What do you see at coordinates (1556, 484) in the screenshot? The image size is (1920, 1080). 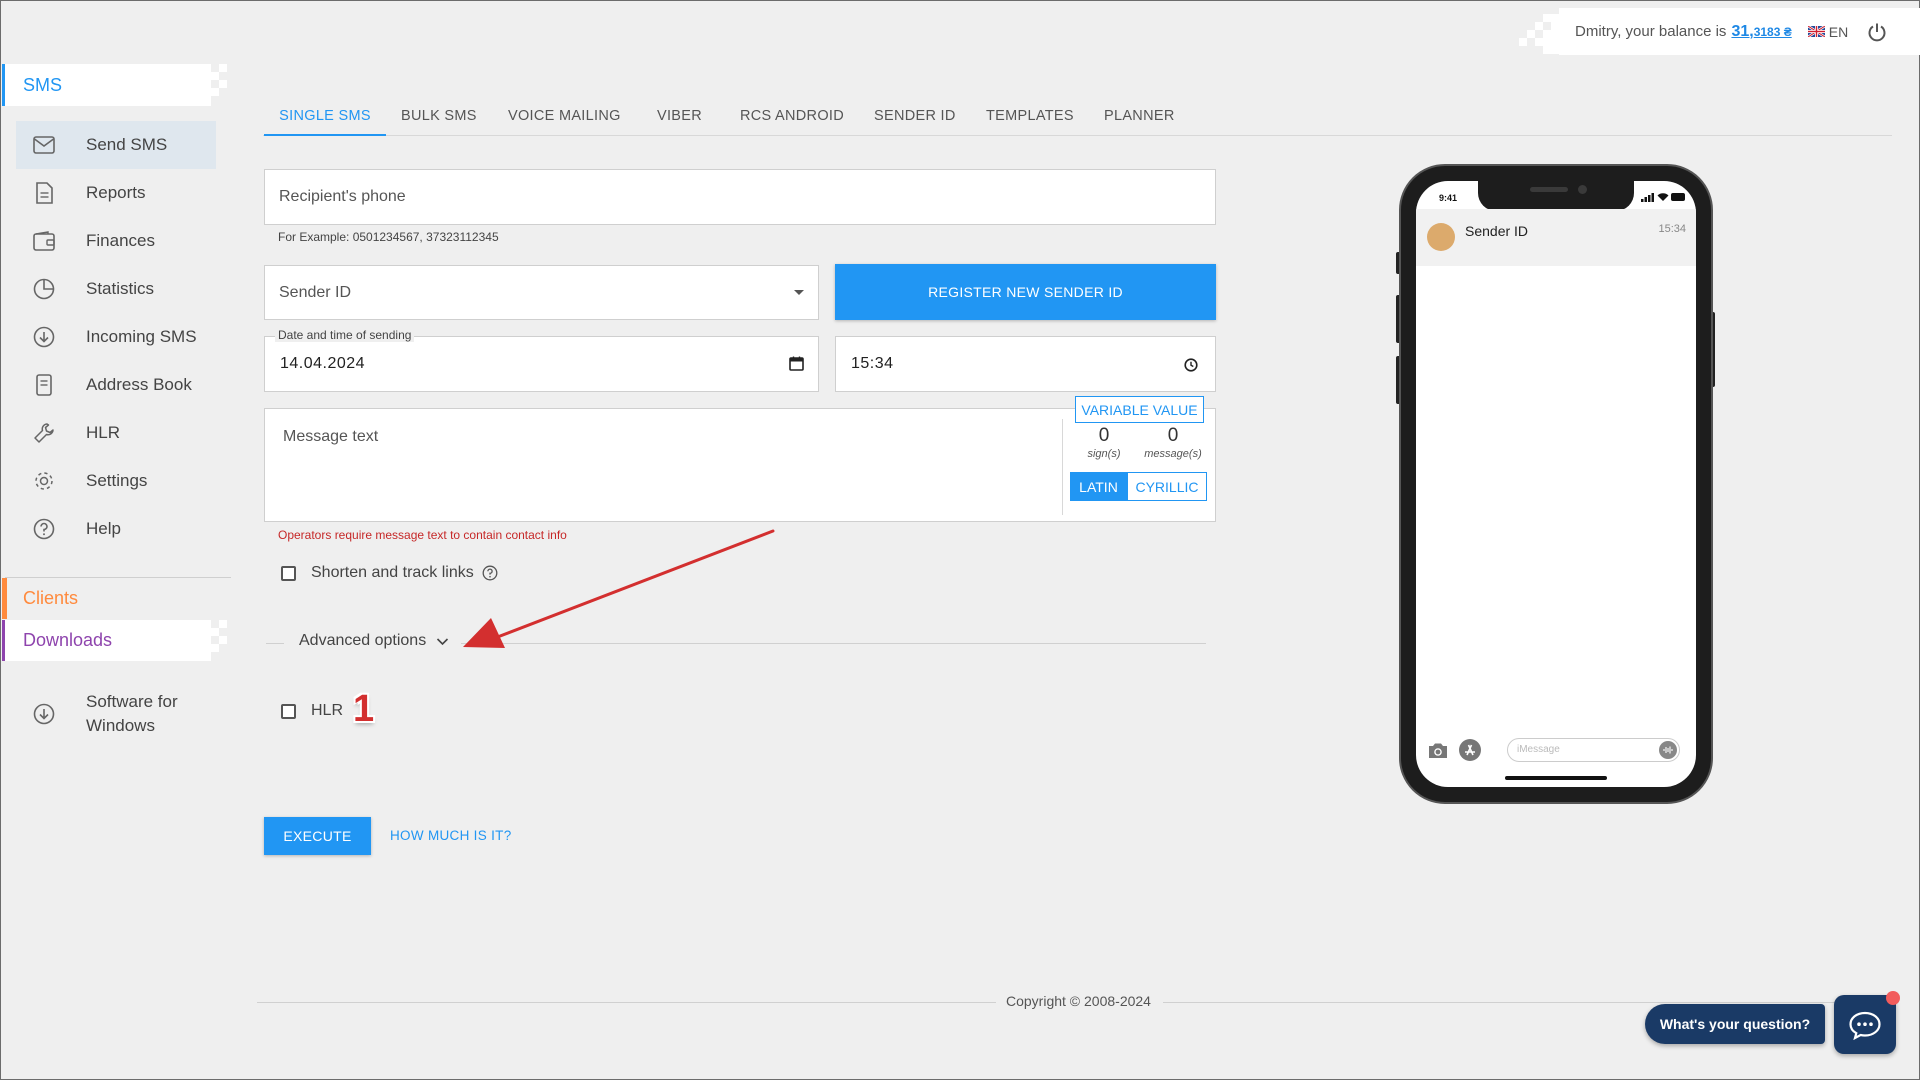 I see `phone-frame: 9:41 Sender ID 15:34 iMessage` at bounding box center [1556, 484].